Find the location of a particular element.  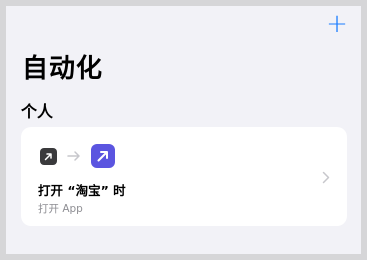

automation-icons is located at coordinates (77, 156).